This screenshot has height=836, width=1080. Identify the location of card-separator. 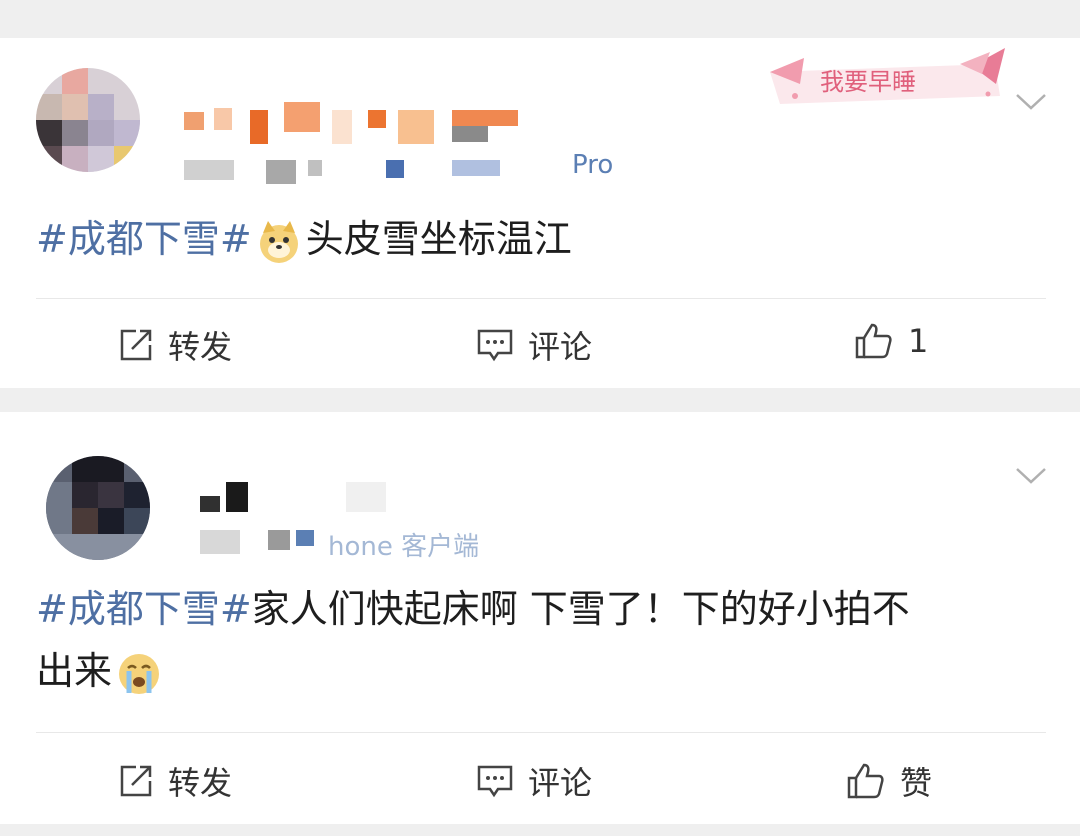
(540, 400).